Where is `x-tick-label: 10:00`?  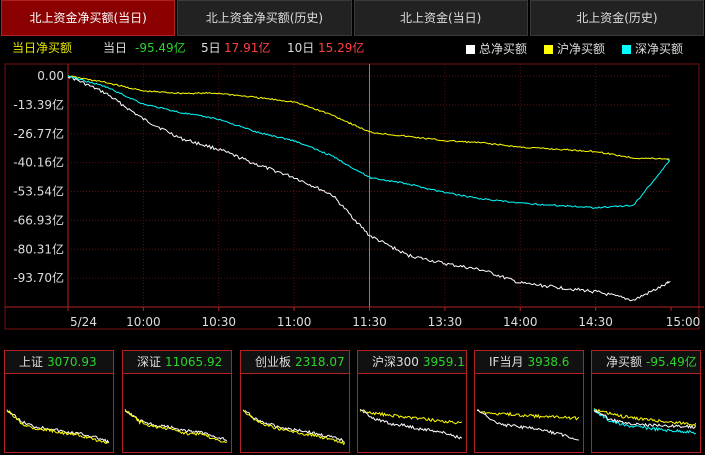 x-tick-label: 10:00 is located at coordinates (143, 322).